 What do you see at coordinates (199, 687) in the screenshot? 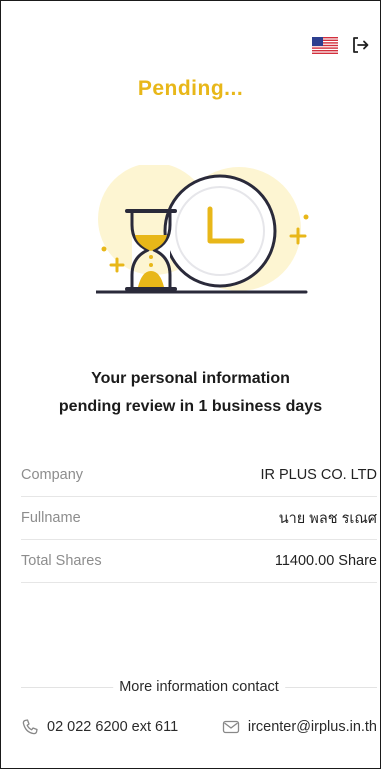
I see `contact-title: More information contact` at bounding box center [199, 687].